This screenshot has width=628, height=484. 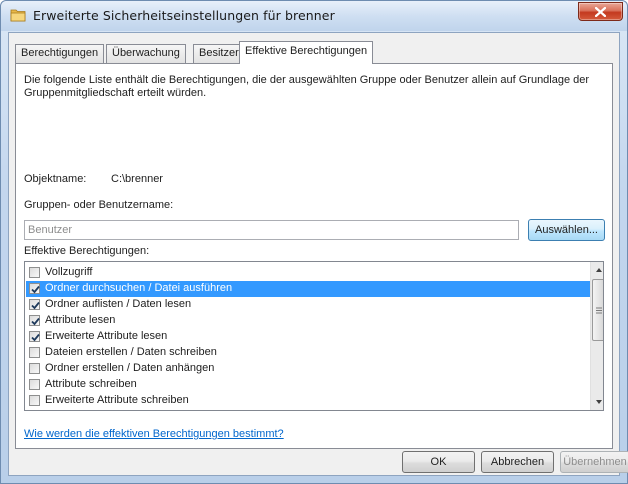 What do you see at coordinates (308, 337) in the screenshot?
I see `permission-item-erweiterte-attribute-lesen: Erweiterte Attribute lesen` at bounding box center [308, 337].